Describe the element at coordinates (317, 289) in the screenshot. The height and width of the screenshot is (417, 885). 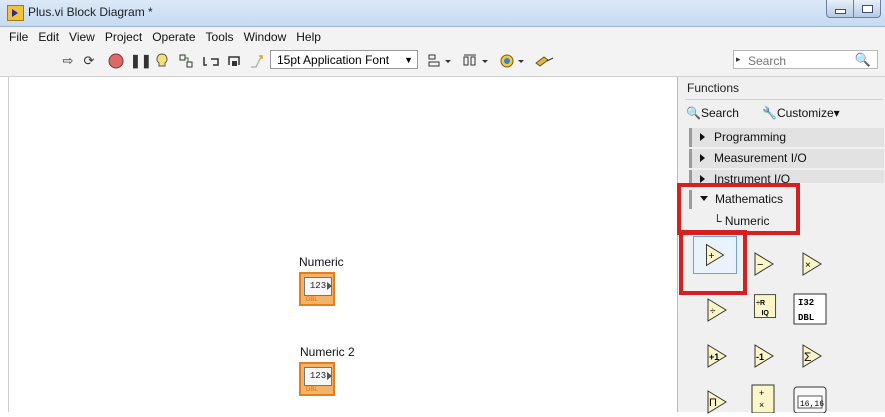
I see `numeric-terminal: 123 DBL` at that location.